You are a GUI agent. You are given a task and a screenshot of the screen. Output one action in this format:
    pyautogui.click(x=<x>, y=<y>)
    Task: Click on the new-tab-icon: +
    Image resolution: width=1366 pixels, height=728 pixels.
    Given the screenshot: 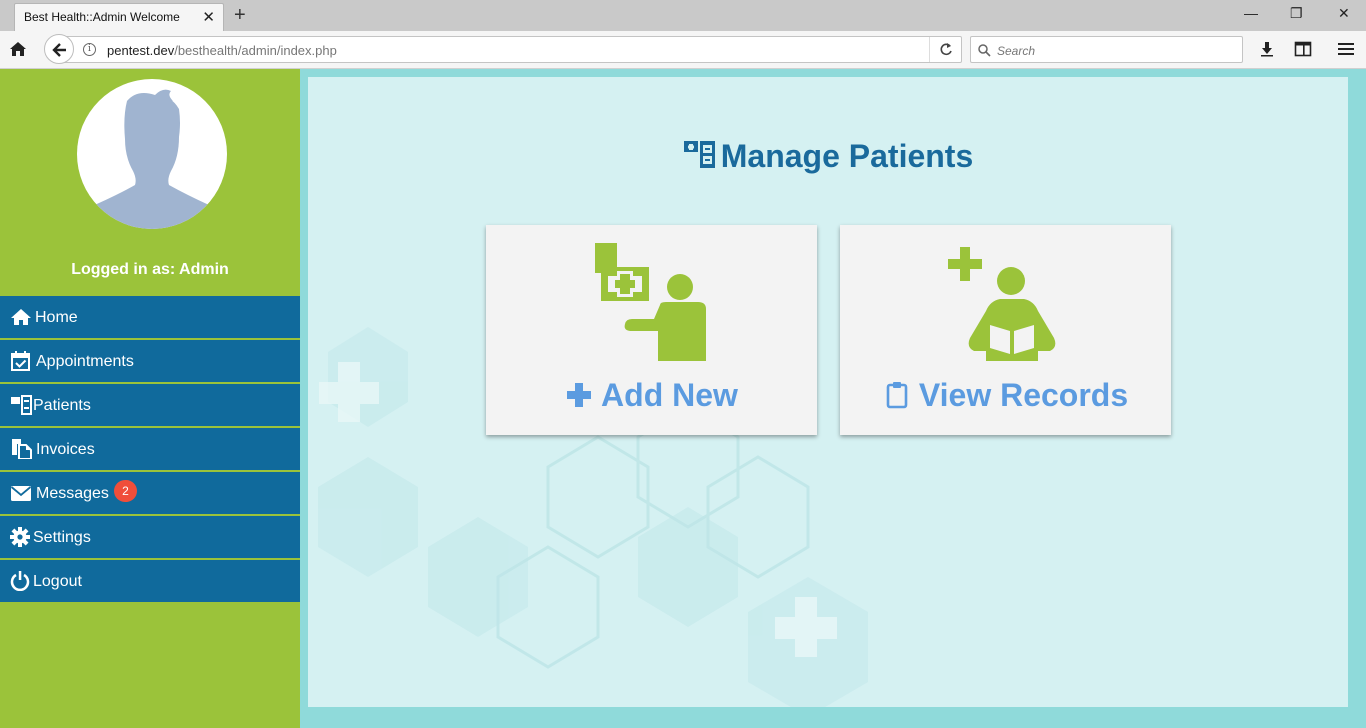 What is the action you would take?
    pyautogui.click(x=240, y=15)
    